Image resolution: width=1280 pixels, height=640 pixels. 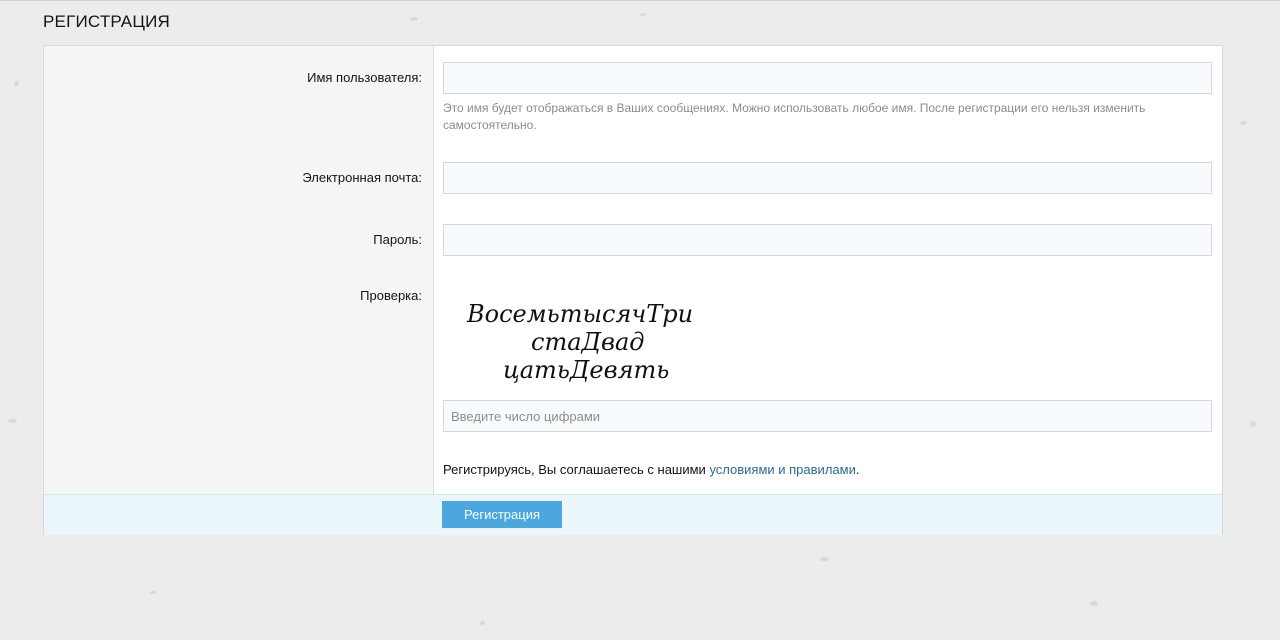 I want to click on captcha-image: ВосемьтысячТри стаДвад цатьДевять, so click(x=579, y=342).